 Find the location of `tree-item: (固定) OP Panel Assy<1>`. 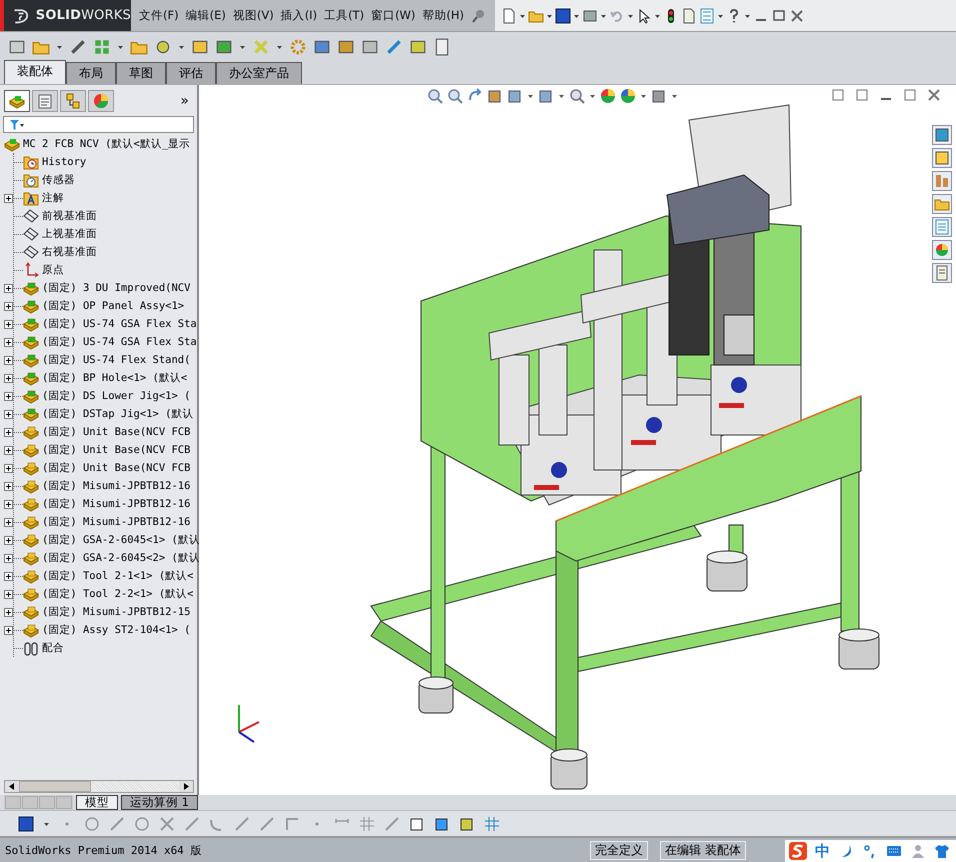

tree-item: (固定) OP Panel Assy<1> is located at coordinates (113, 306).